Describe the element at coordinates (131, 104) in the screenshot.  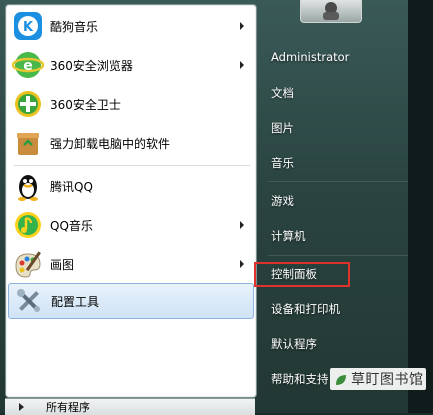
I see `program-360-guard: 360安全卫士` at that location.